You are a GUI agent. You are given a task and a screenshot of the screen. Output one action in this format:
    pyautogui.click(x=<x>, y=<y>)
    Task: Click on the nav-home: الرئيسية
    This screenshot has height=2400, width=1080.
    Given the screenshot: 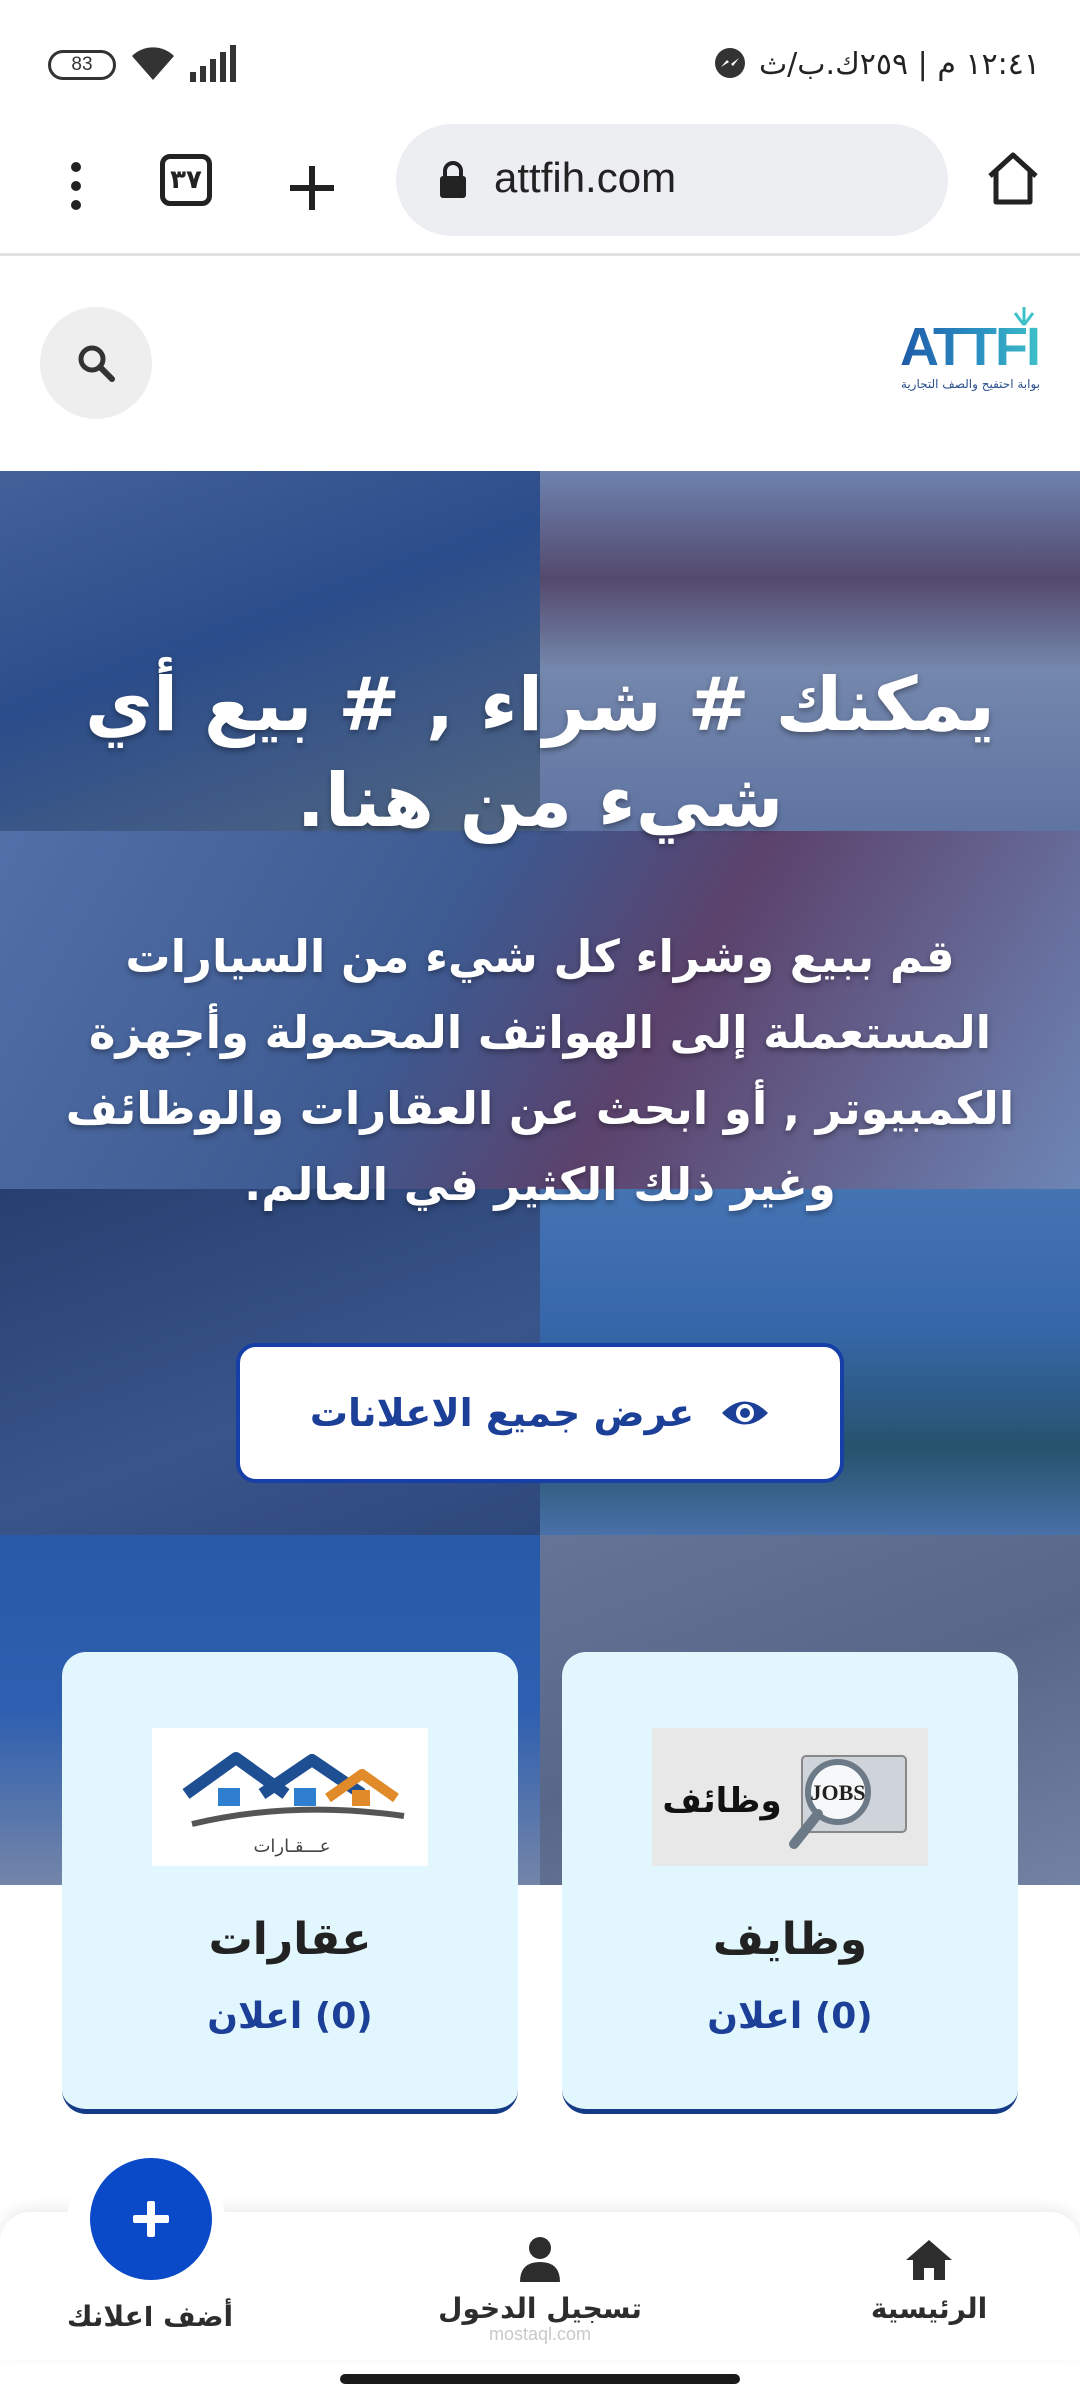 What is the action you would take?
    pyautogui.click(x=929, y=2281)
    